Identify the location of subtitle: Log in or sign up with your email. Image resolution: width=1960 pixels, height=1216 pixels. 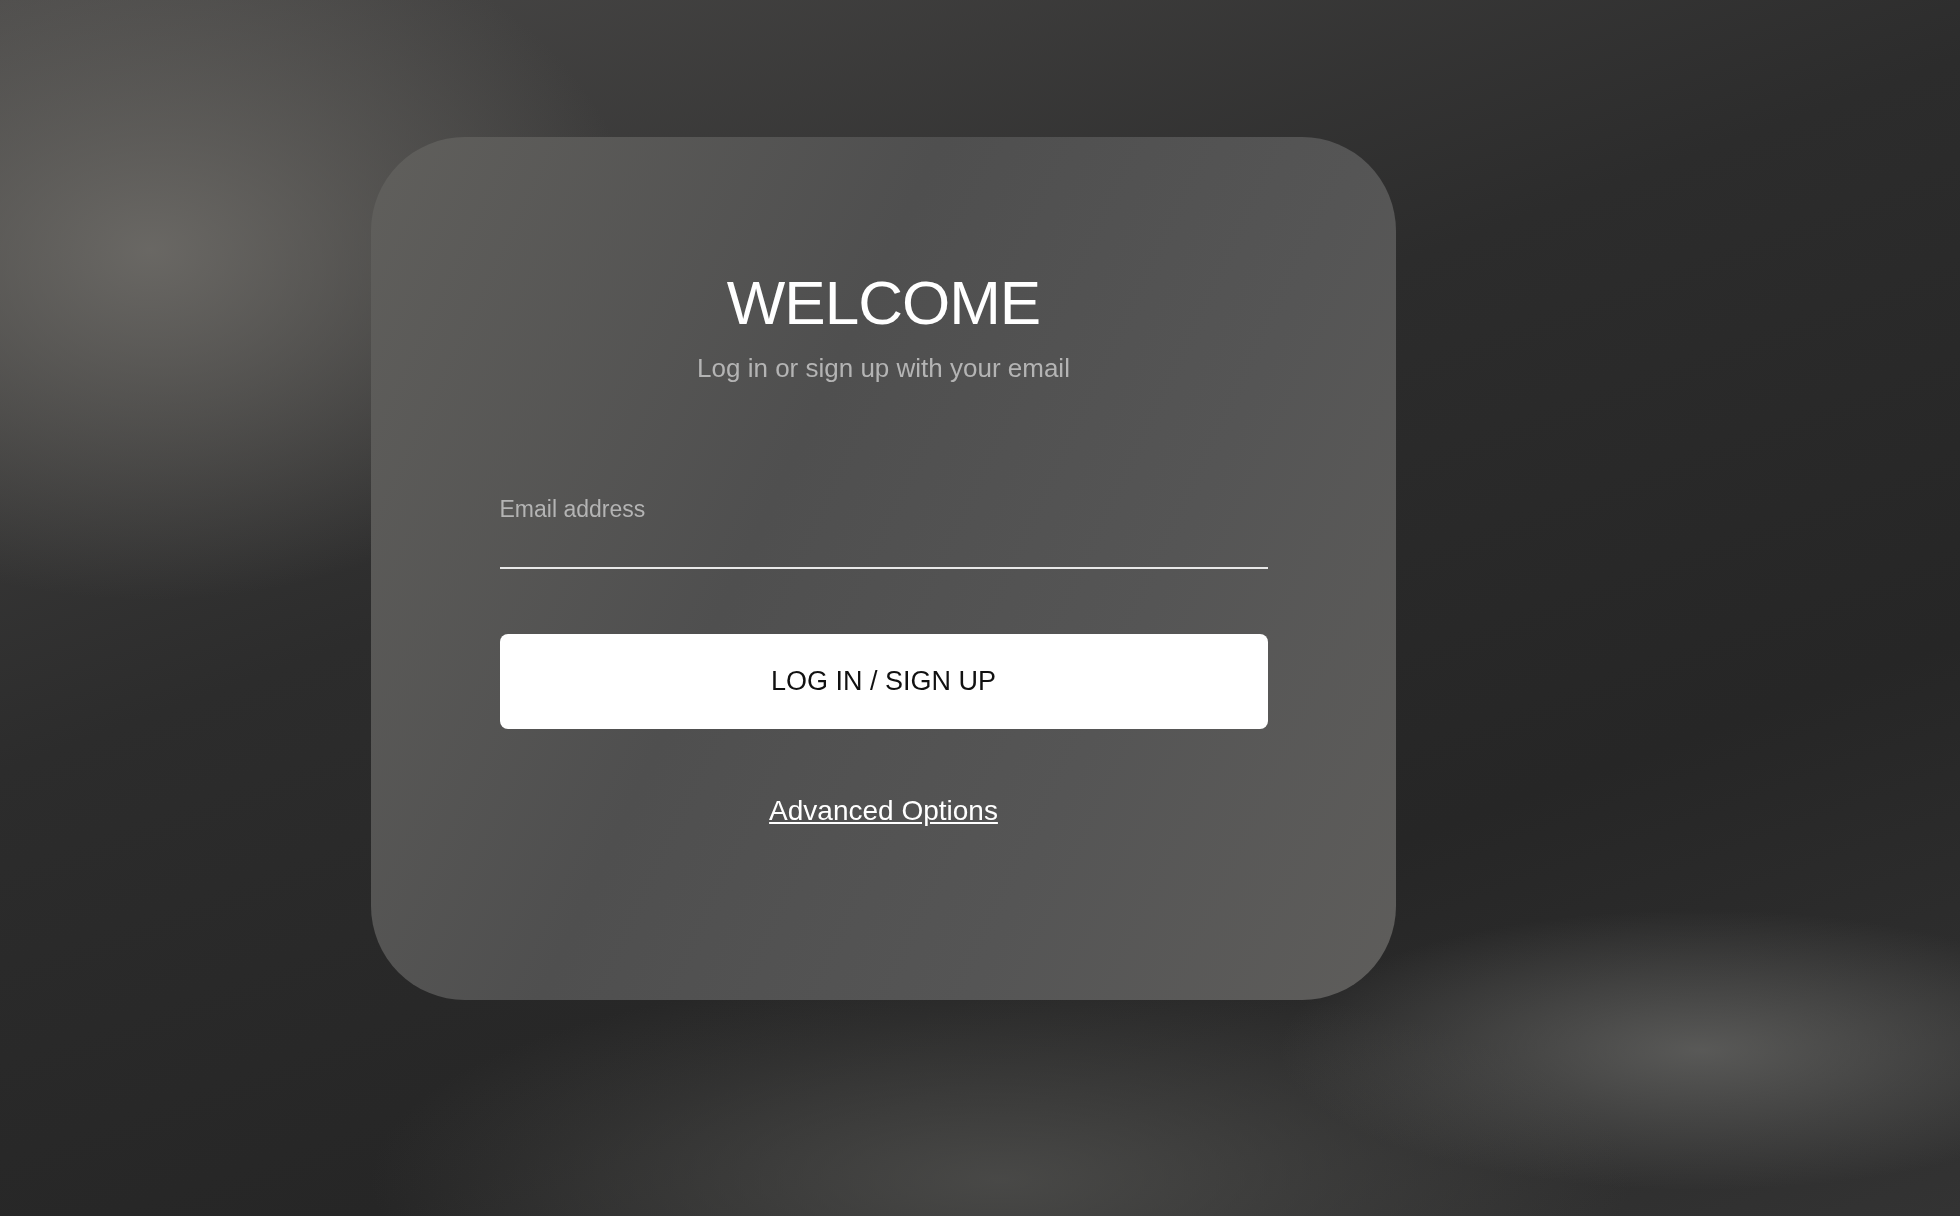
(883, 368).